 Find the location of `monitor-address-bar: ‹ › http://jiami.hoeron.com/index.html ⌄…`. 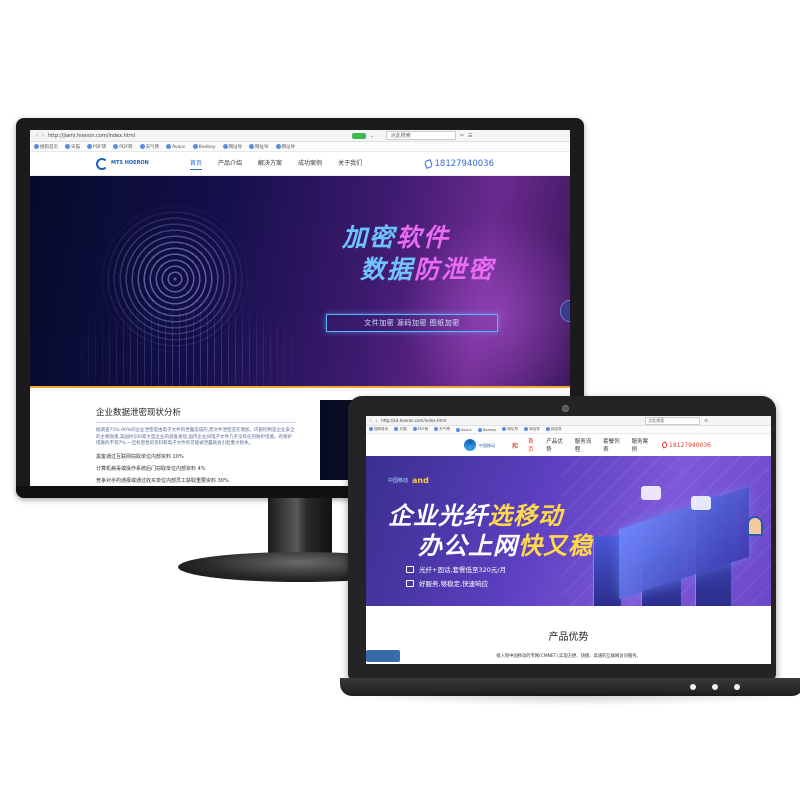

monitor-address-bar: ‹ › http://jiami.hoeron.com/index.html ⌄… is located at coordinates (300, 136).